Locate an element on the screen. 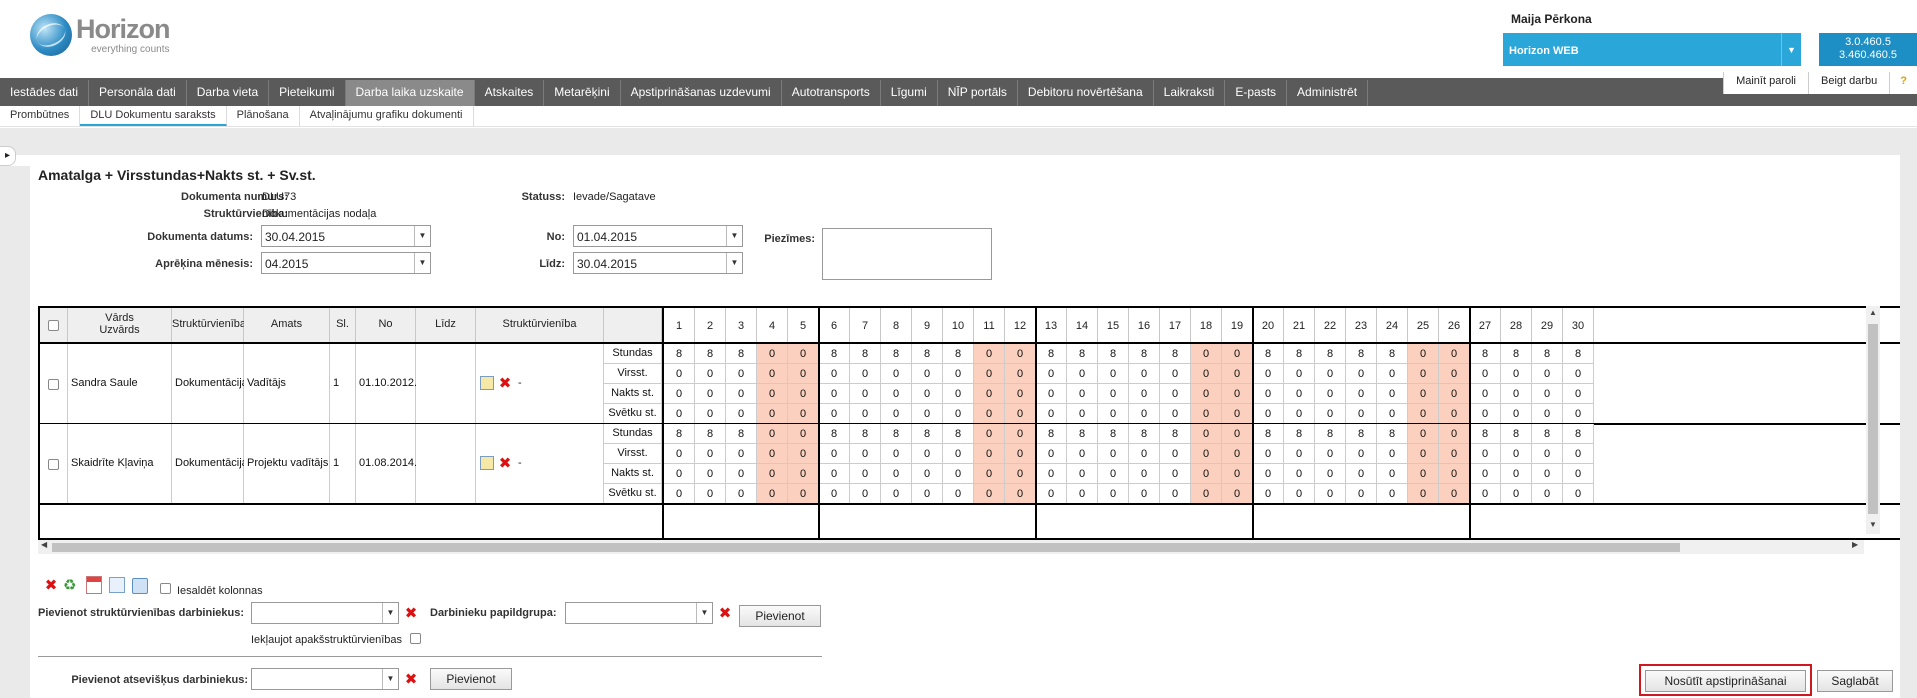 This screenshot has width=1917, height=698. horizon-logo: Horizon everything counts is located at coordinates (100, 35).